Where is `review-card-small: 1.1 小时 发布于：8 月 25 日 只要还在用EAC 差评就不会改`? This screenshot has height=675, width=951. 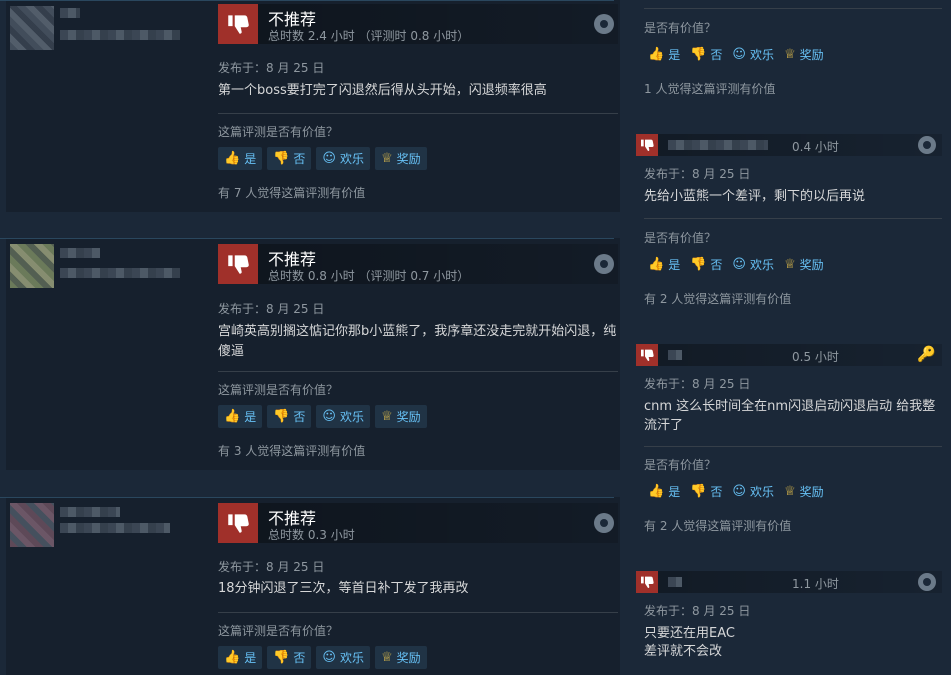 review-card-small: 1.1 小时 发布于：8 月 25 日 只要还在用EAC 差评就不会改 is located at coordinates (791, 623).